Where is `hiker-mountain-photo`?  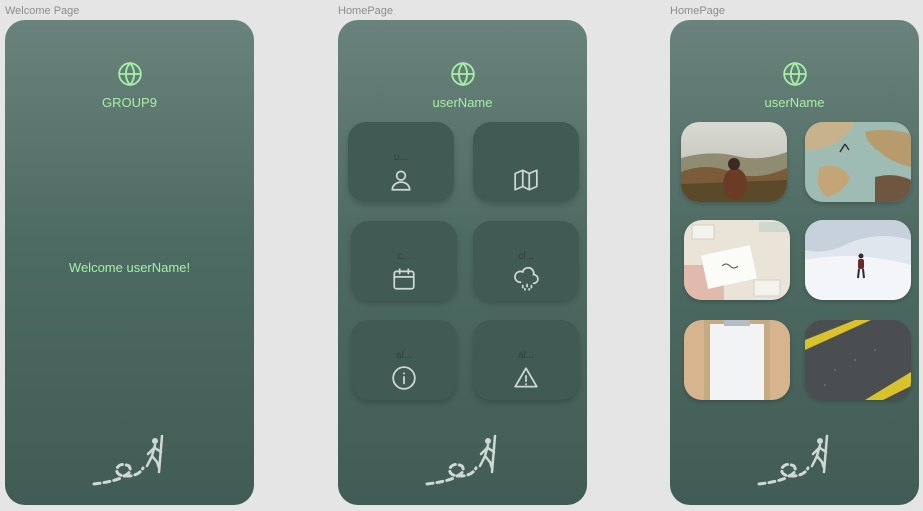
hiker-mountain-photo is located at coordinates (734, 162).